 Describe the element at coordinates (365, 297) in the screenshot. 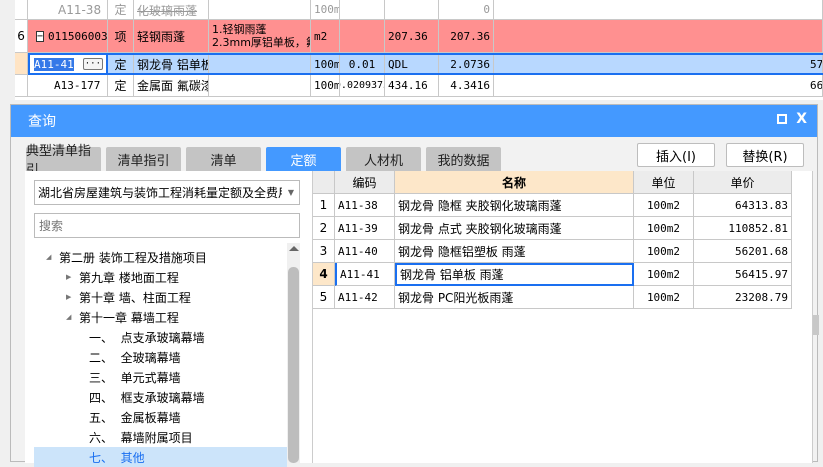

I see `grid-cell-code: A11-42` at that location.